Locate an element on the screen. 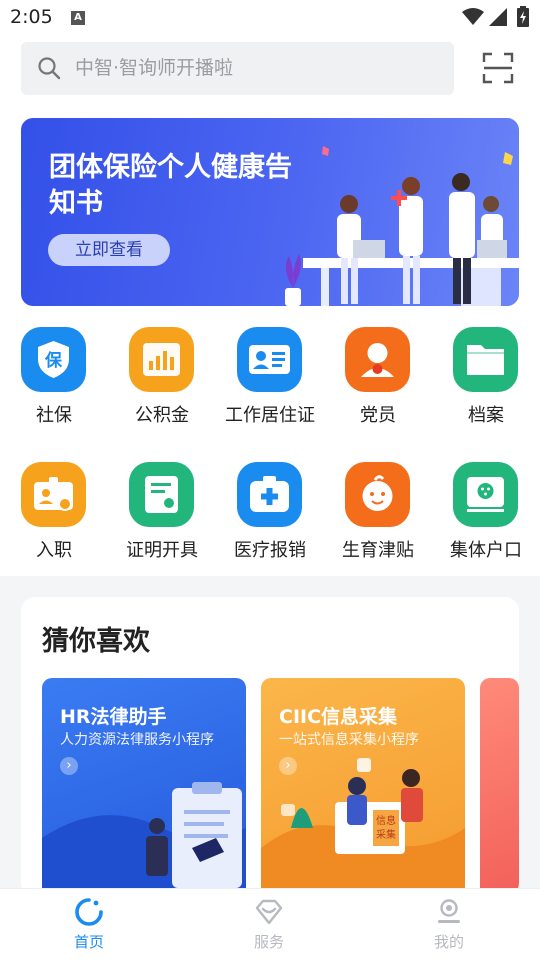 This screenshot has width=540, height=960. service-item-certificate: 证明开具 is located at coordinates (162, 517).